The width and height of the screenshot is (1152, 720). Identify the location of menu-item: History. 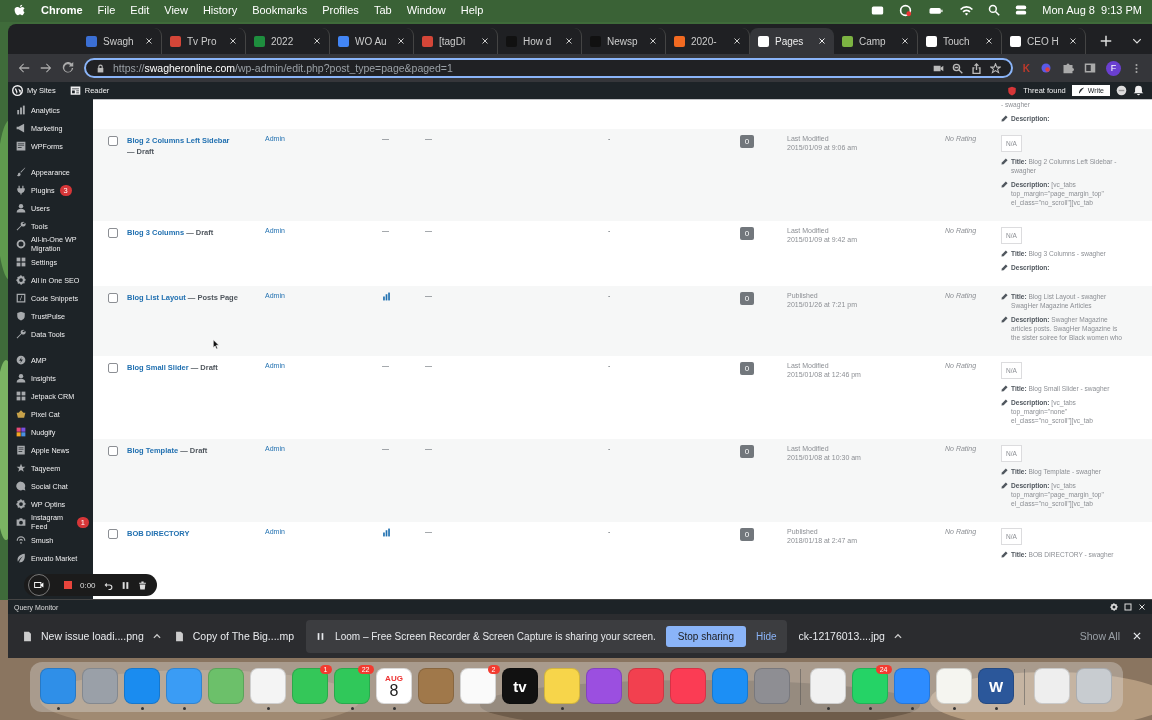
(220, 10).